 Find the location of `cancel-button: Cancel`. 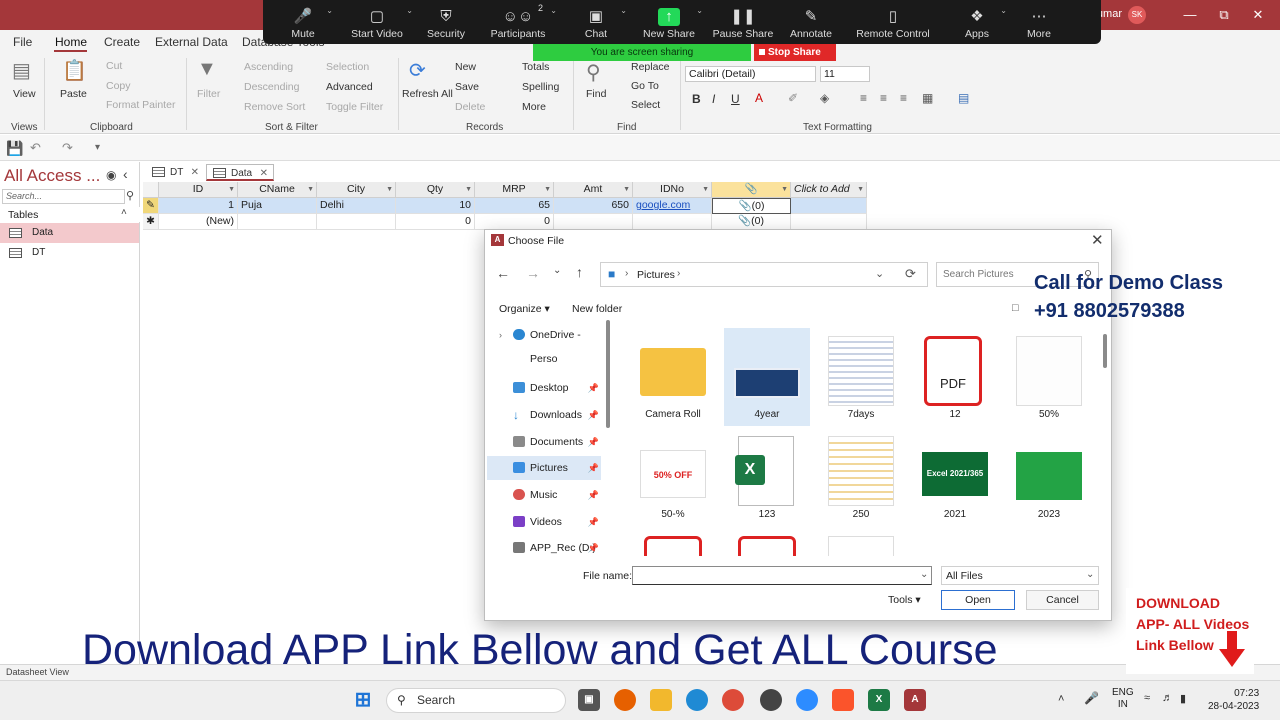

cancel-button: Cancel is located at coordinates (1062, 600).